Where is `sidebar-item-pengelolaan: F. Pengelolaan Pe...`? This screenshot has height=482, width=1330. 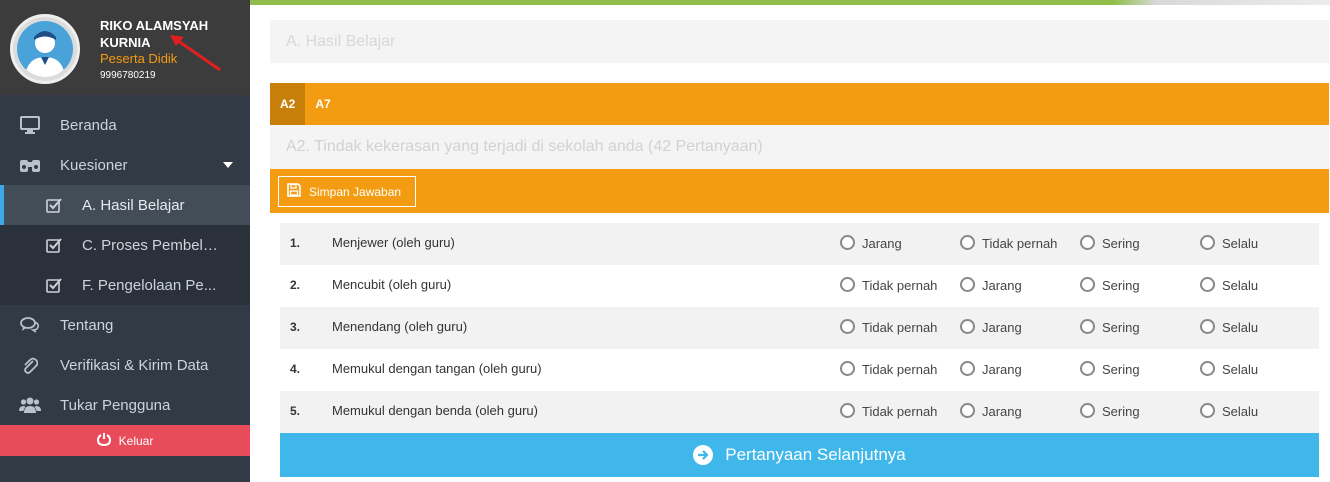 sidebar-item-pengelolaan: F. Pengelolaan Pe... is located at coordinates (125, 285).